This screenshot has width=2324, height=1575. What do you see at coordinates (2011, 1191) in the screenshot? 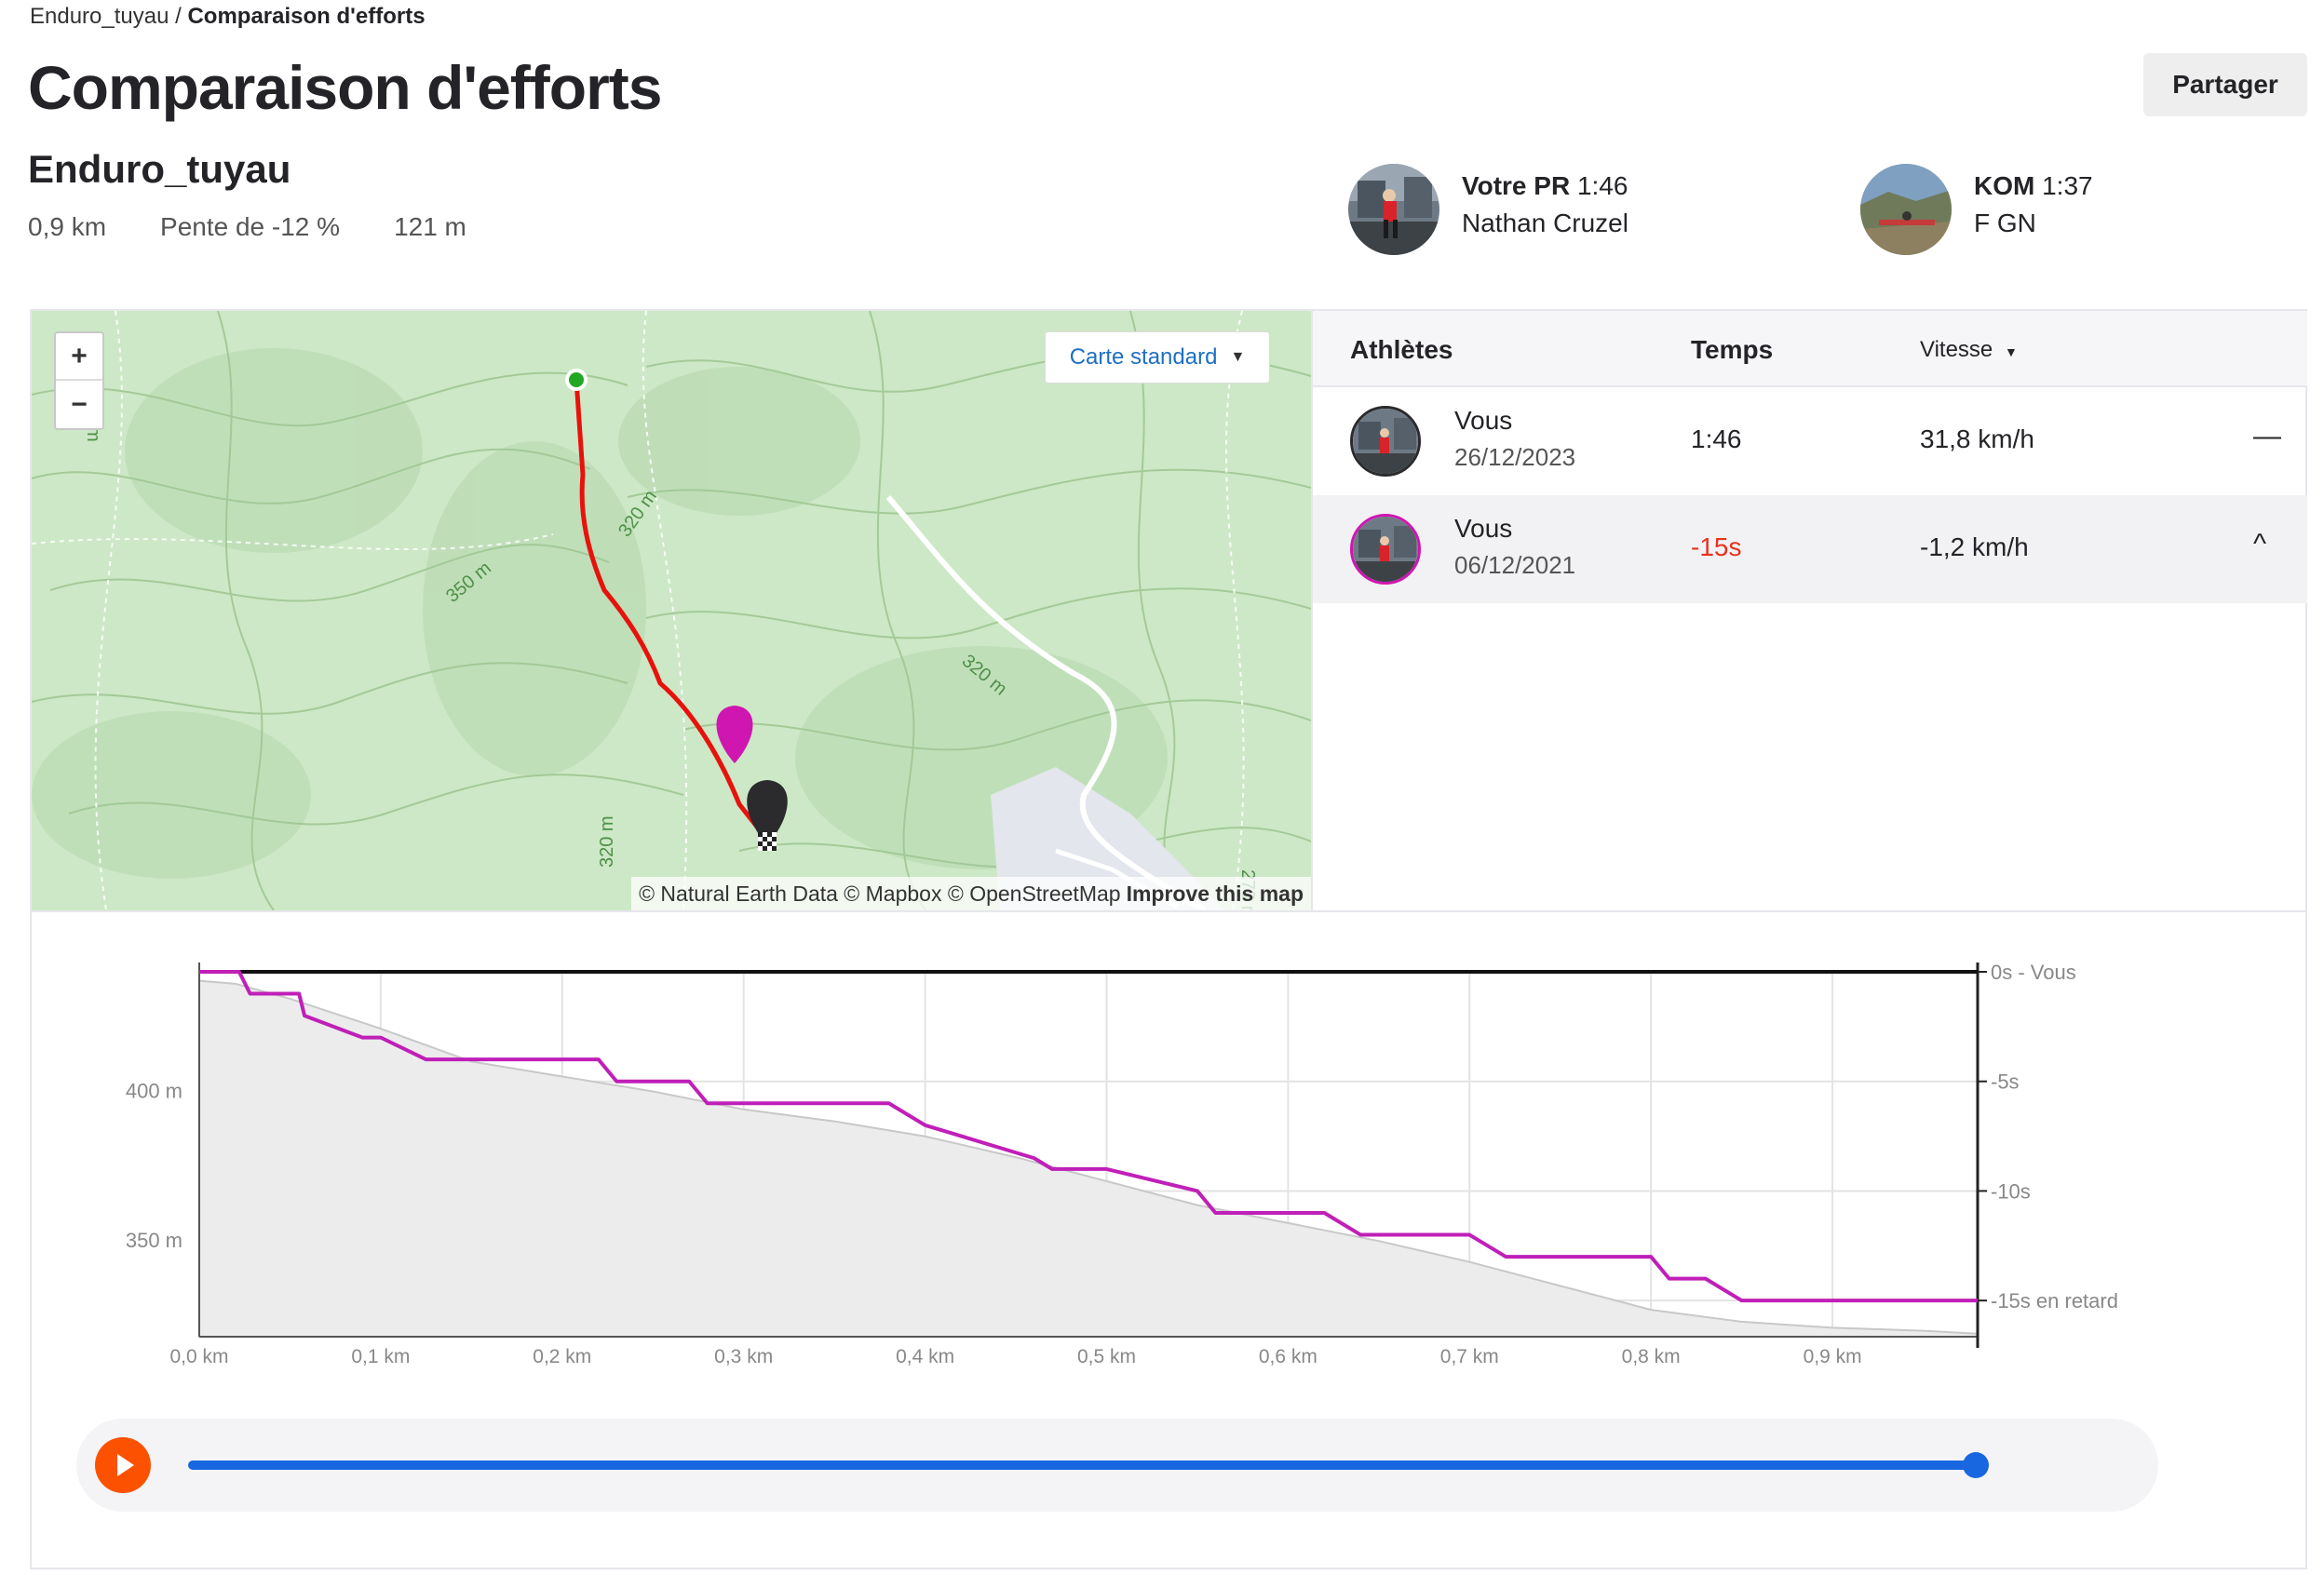
I see `y-right-tick-label: -10s` at bounding box center [2011, 1191].